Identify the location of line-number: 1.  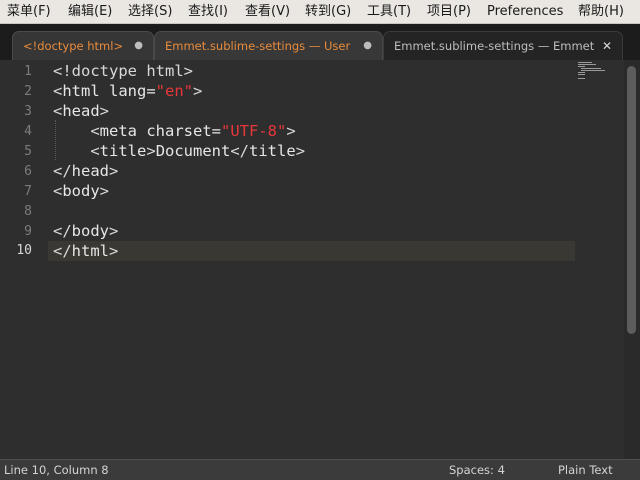
(28, 71).